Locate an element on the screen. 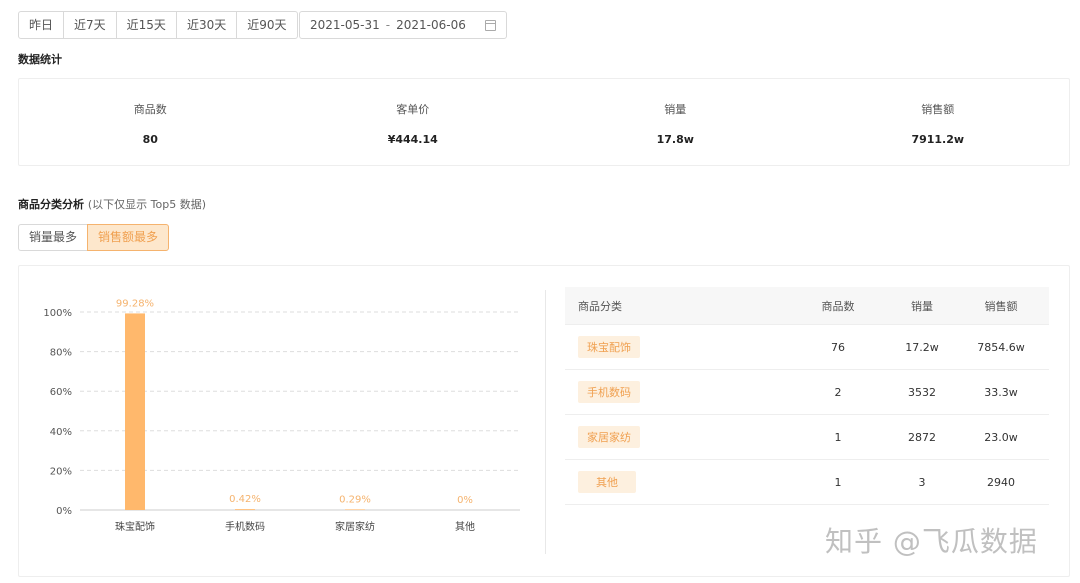  sort-toggle: 销量最多 销售额最多 is located at coordinates (94, 237).